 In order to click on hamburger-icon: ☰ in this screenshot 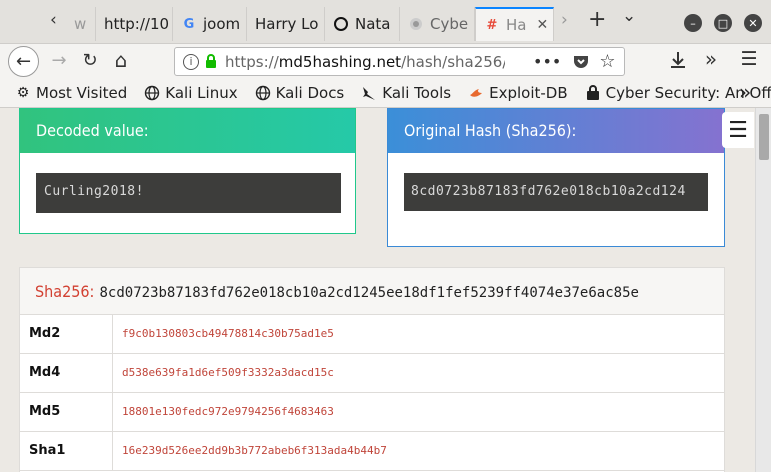, I will do `click(738, 130)`.